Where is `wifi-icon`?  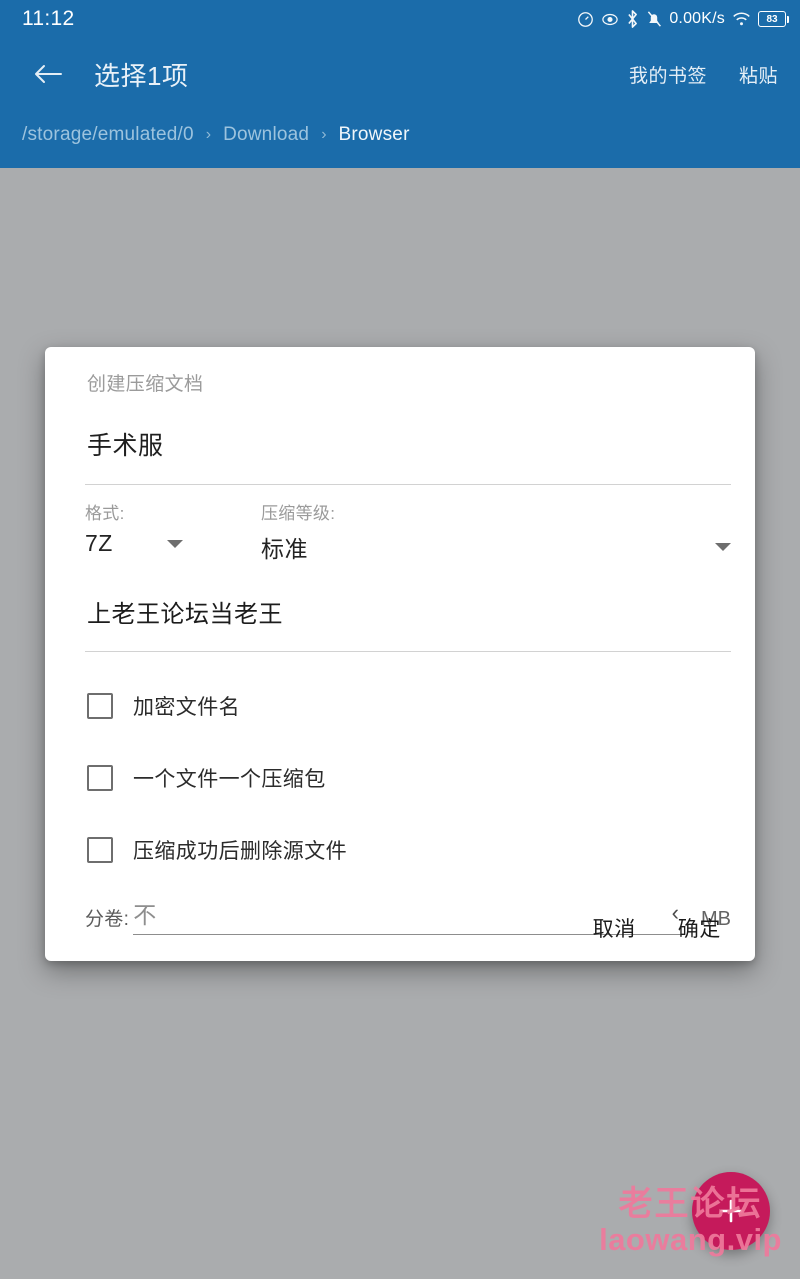
wifi-icon is located at coordinates (741, 19).